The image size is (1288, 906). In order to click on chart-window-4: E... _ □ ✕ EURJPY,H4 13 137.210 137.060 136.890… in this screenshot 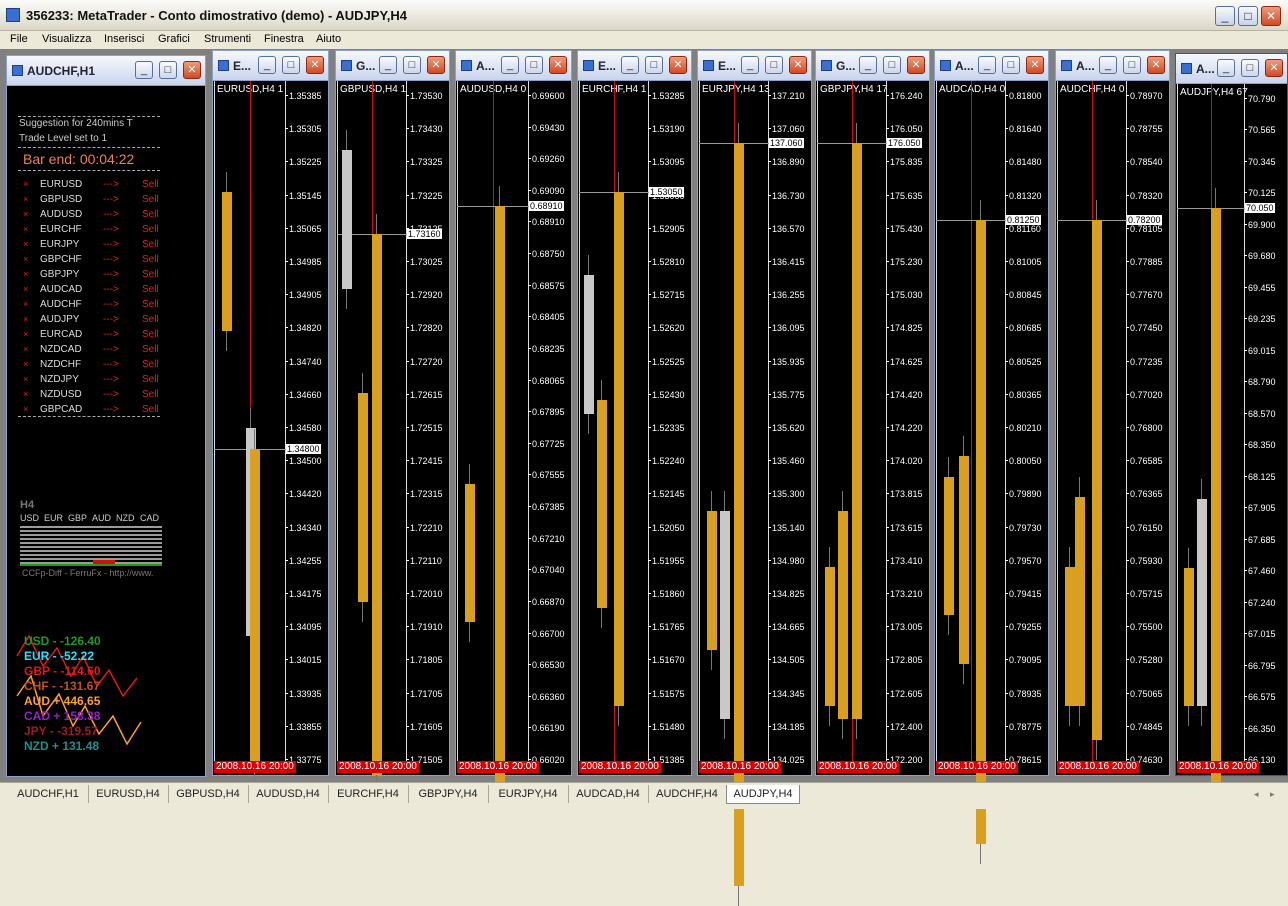, I will do `click(754, 478)`.